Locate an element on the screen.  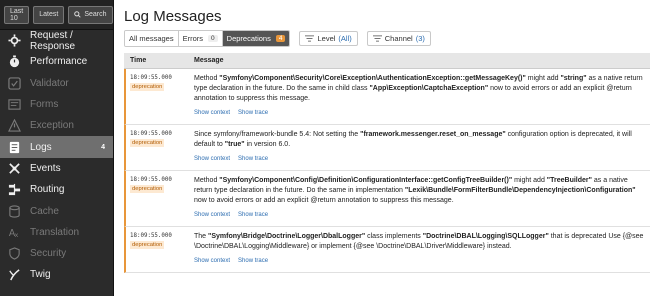
search-icon is located at coordinates (77, 14).